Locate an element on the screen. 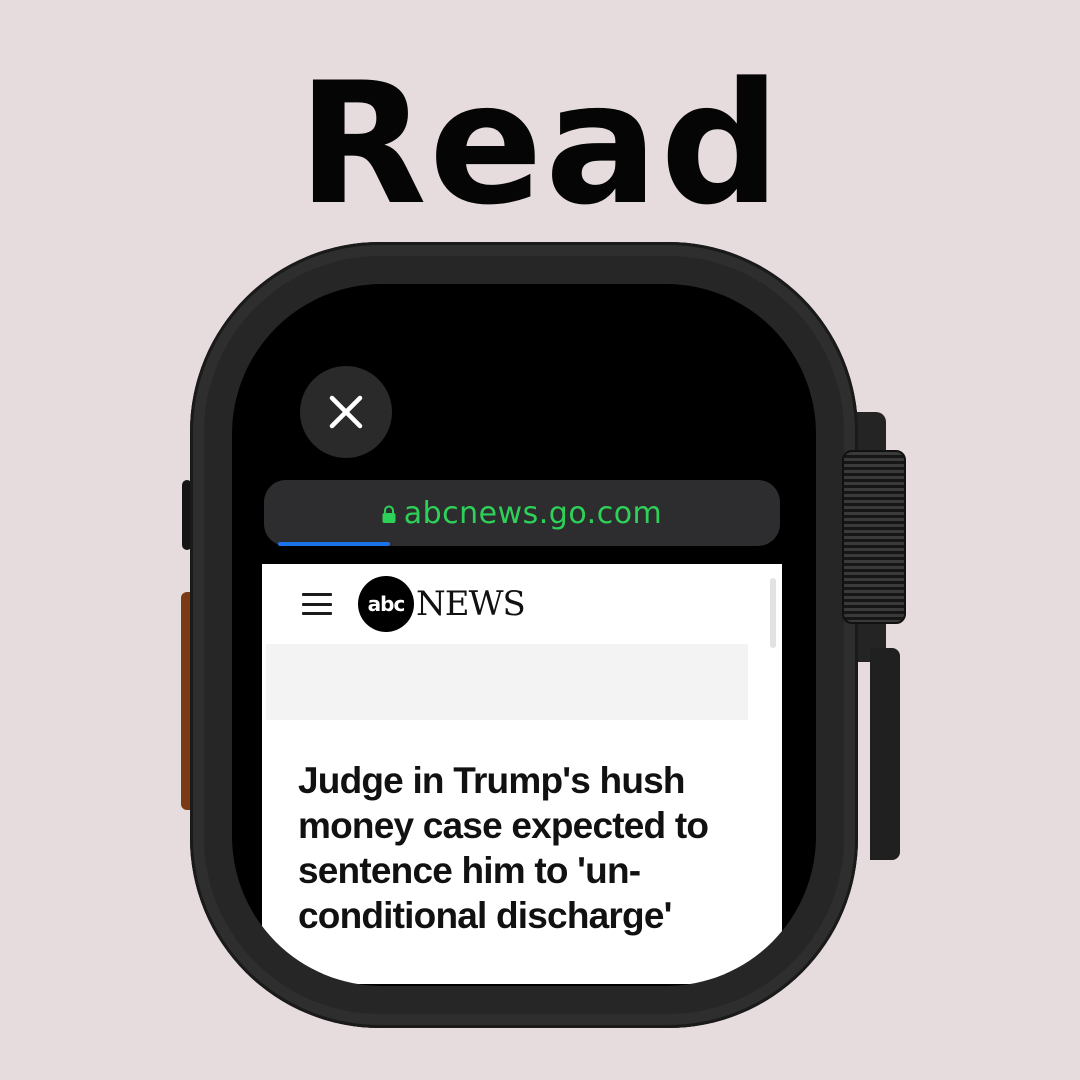 This screenshot has height=1080, width=1080. close-button is located at coordinates (346, 412).